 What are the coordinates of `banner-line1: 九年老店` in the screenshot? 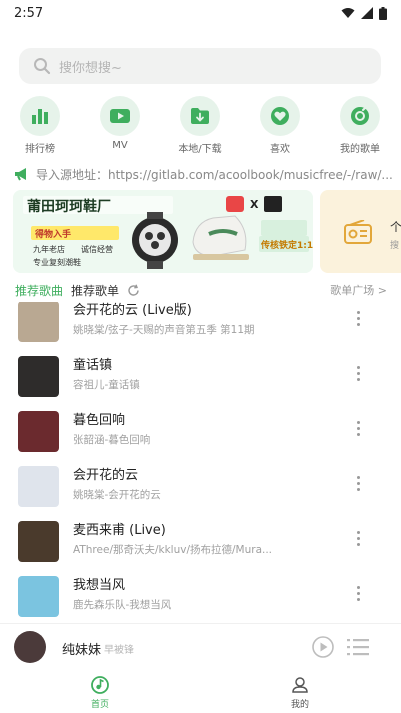 It's located at (49, 249).